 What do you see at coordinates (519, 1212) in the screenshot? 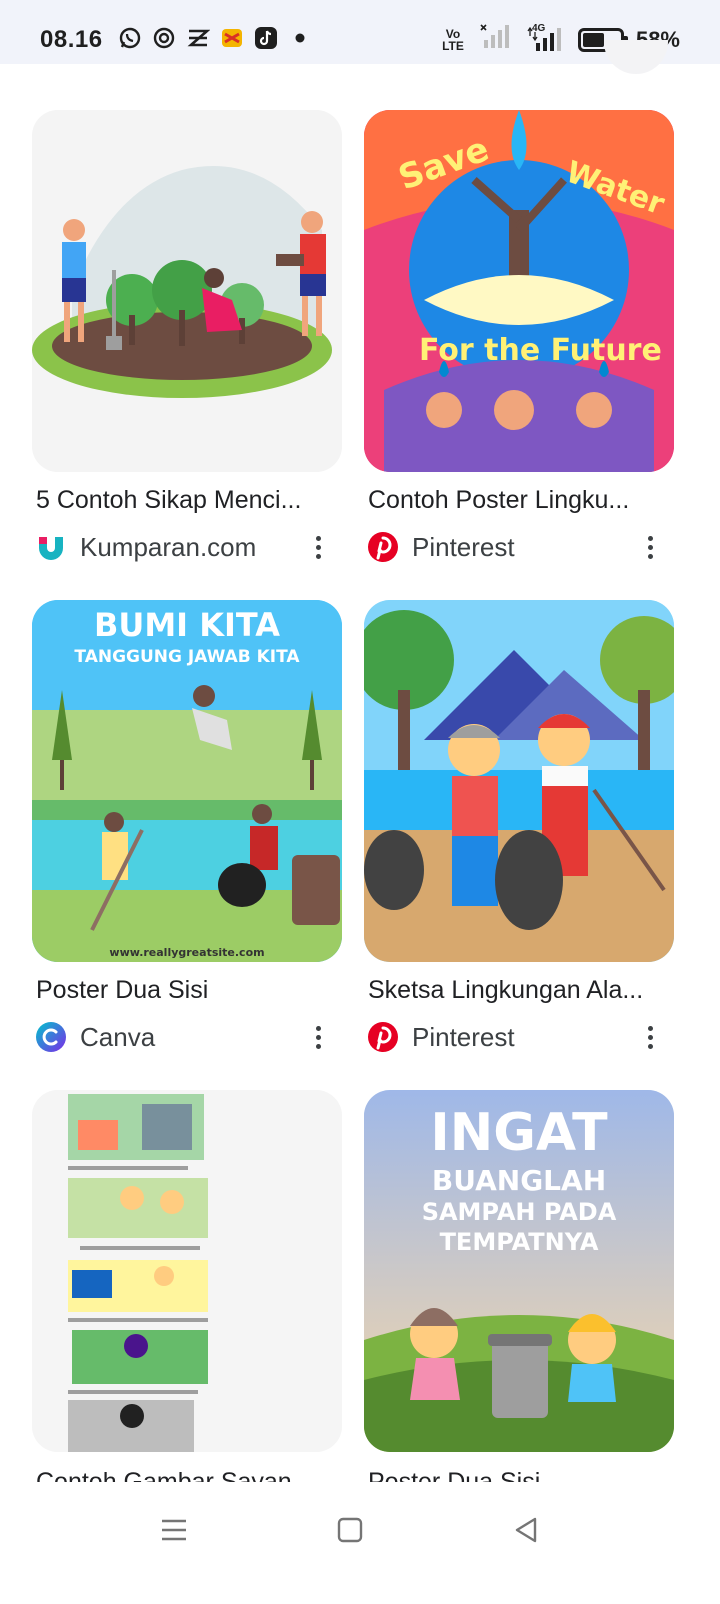
I see `poster-line-2: SAMPAH PADA` at bounding box center [519, 1212].